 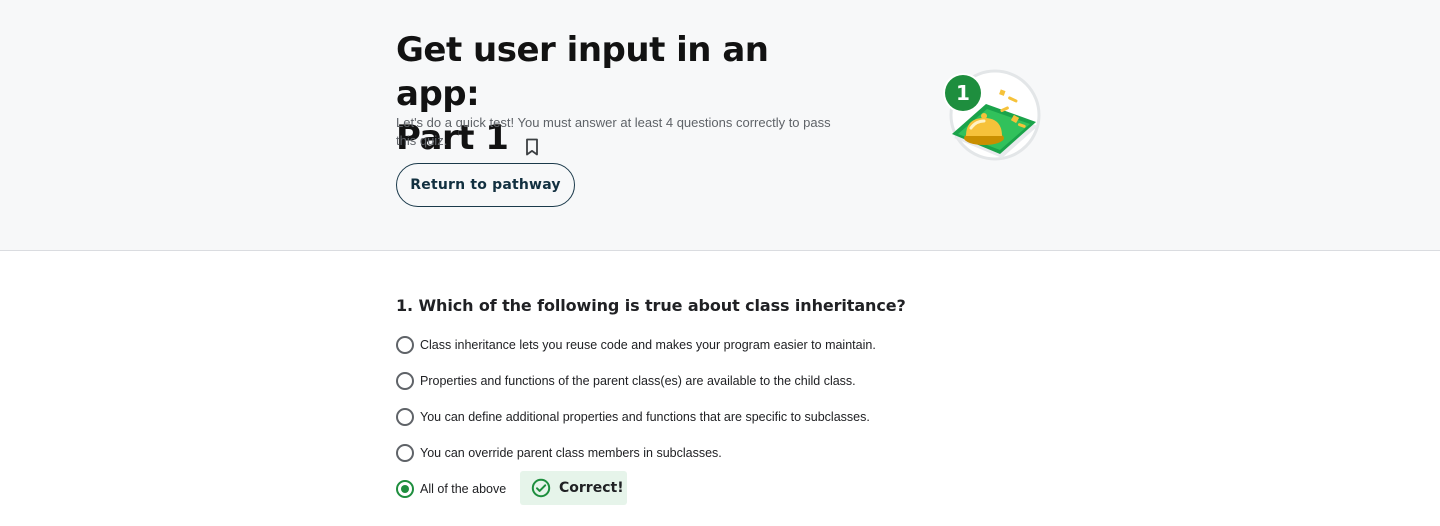 What do you see at coordinates (463, 489) in the screenshot?
I see `option-label: All of the above` at bounding box center [463, 489].